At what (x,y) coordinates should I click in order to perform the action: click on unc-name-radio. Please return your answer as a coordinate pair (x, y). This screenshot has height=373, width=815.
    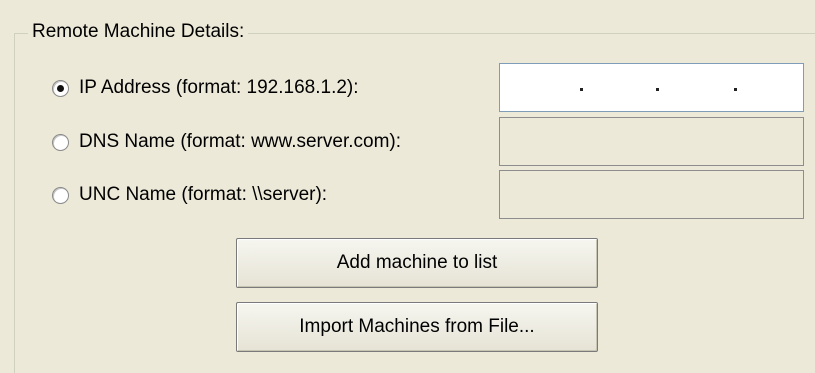
    Looking at the image, I should click on (60, 195).